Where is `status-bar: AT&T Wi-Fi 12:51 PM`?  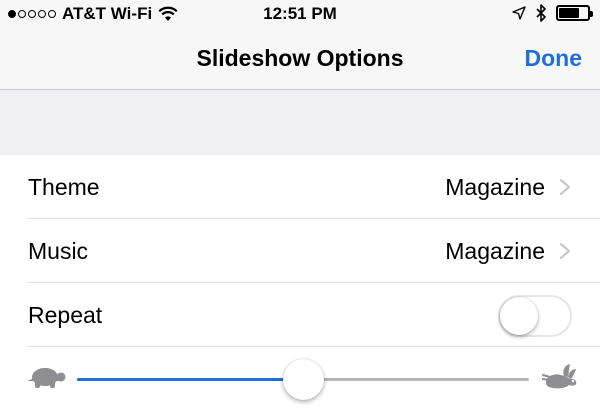
status-bar: AT&T Wi-Fi 12:51 PM is located at coordinates (300, 14).